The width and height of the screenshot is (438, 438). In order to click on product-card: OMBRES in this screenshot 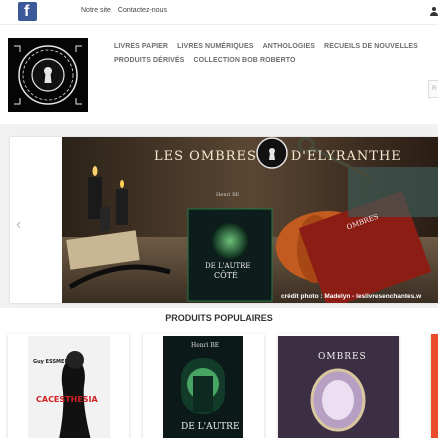, I will do `click(338, 386)`.